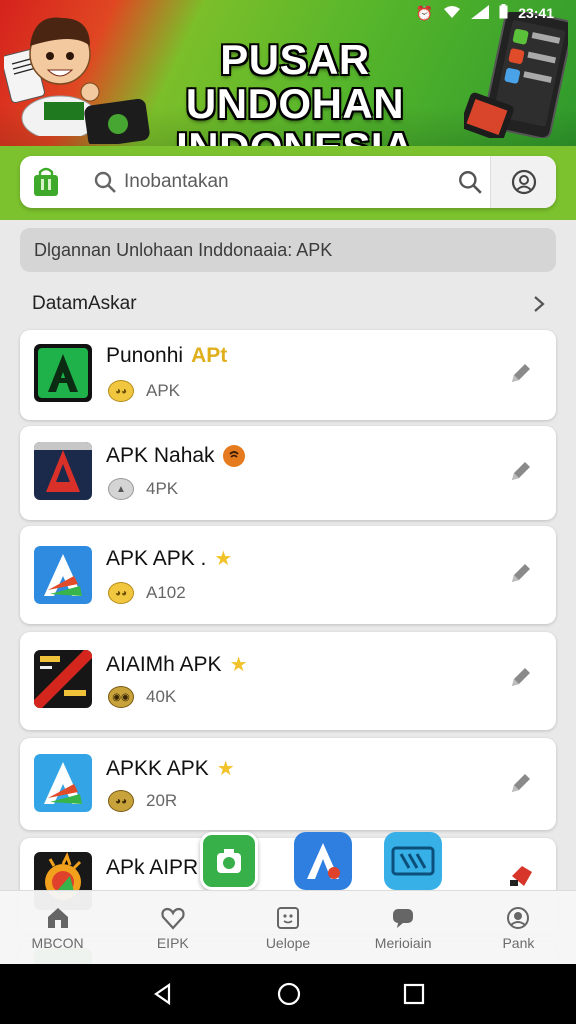  Describe the element at coordinates (518, 917) in the screenshot. I see `user-icon` at that location.